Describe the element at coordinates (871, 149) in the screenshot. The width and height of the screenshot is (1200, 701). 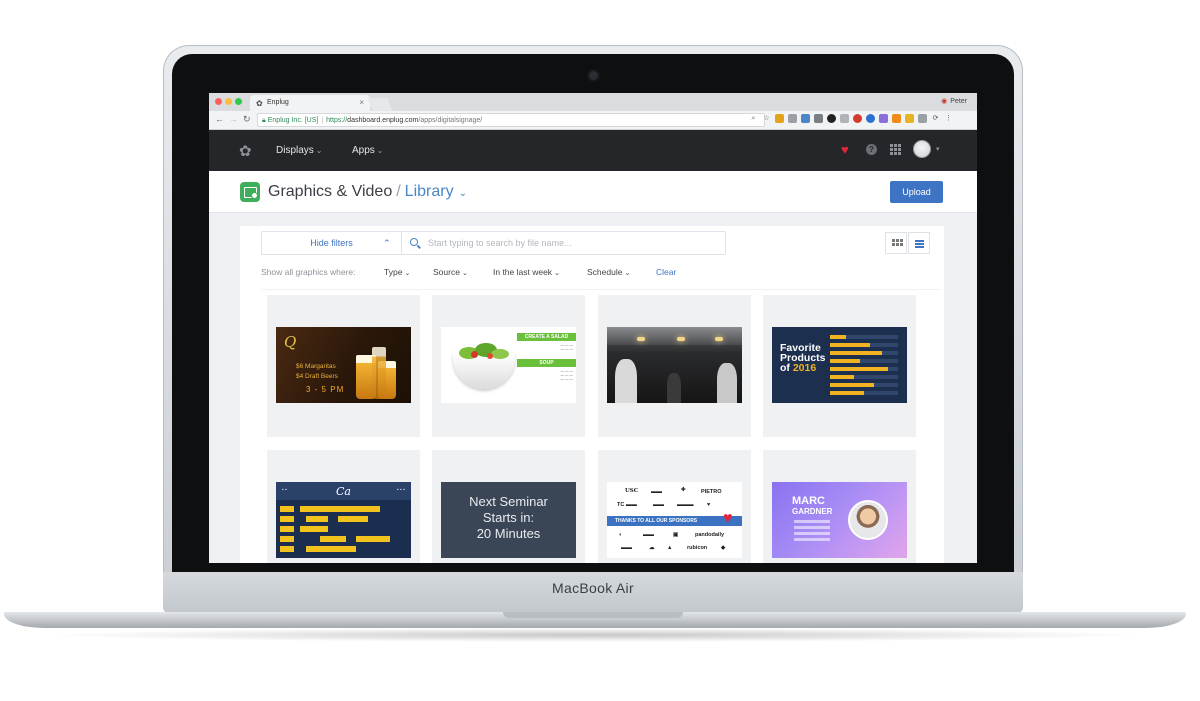
I see `help-icon: ?` at that location.